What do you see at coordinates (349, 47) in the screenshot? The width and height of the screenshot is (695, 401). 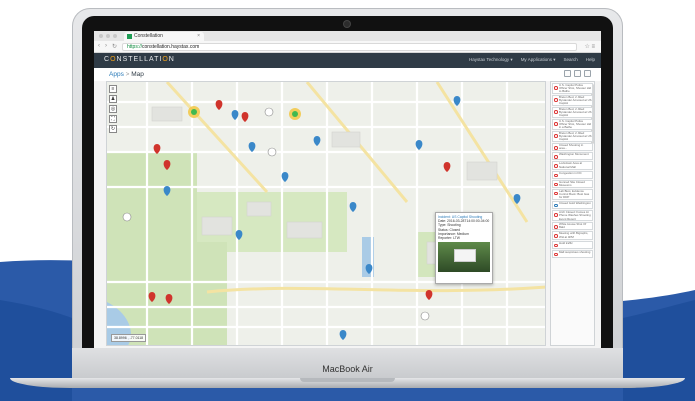 I see `url-input: https://constellation.haystax.com` at bounding box center [349, 47].